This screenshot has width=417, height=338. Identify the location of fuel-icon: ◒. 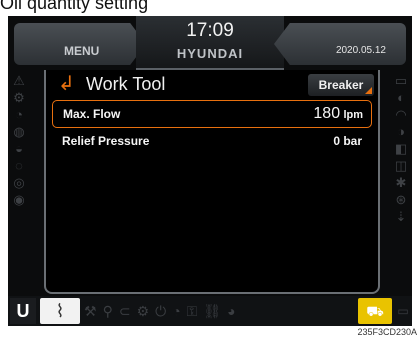
(19, 148).